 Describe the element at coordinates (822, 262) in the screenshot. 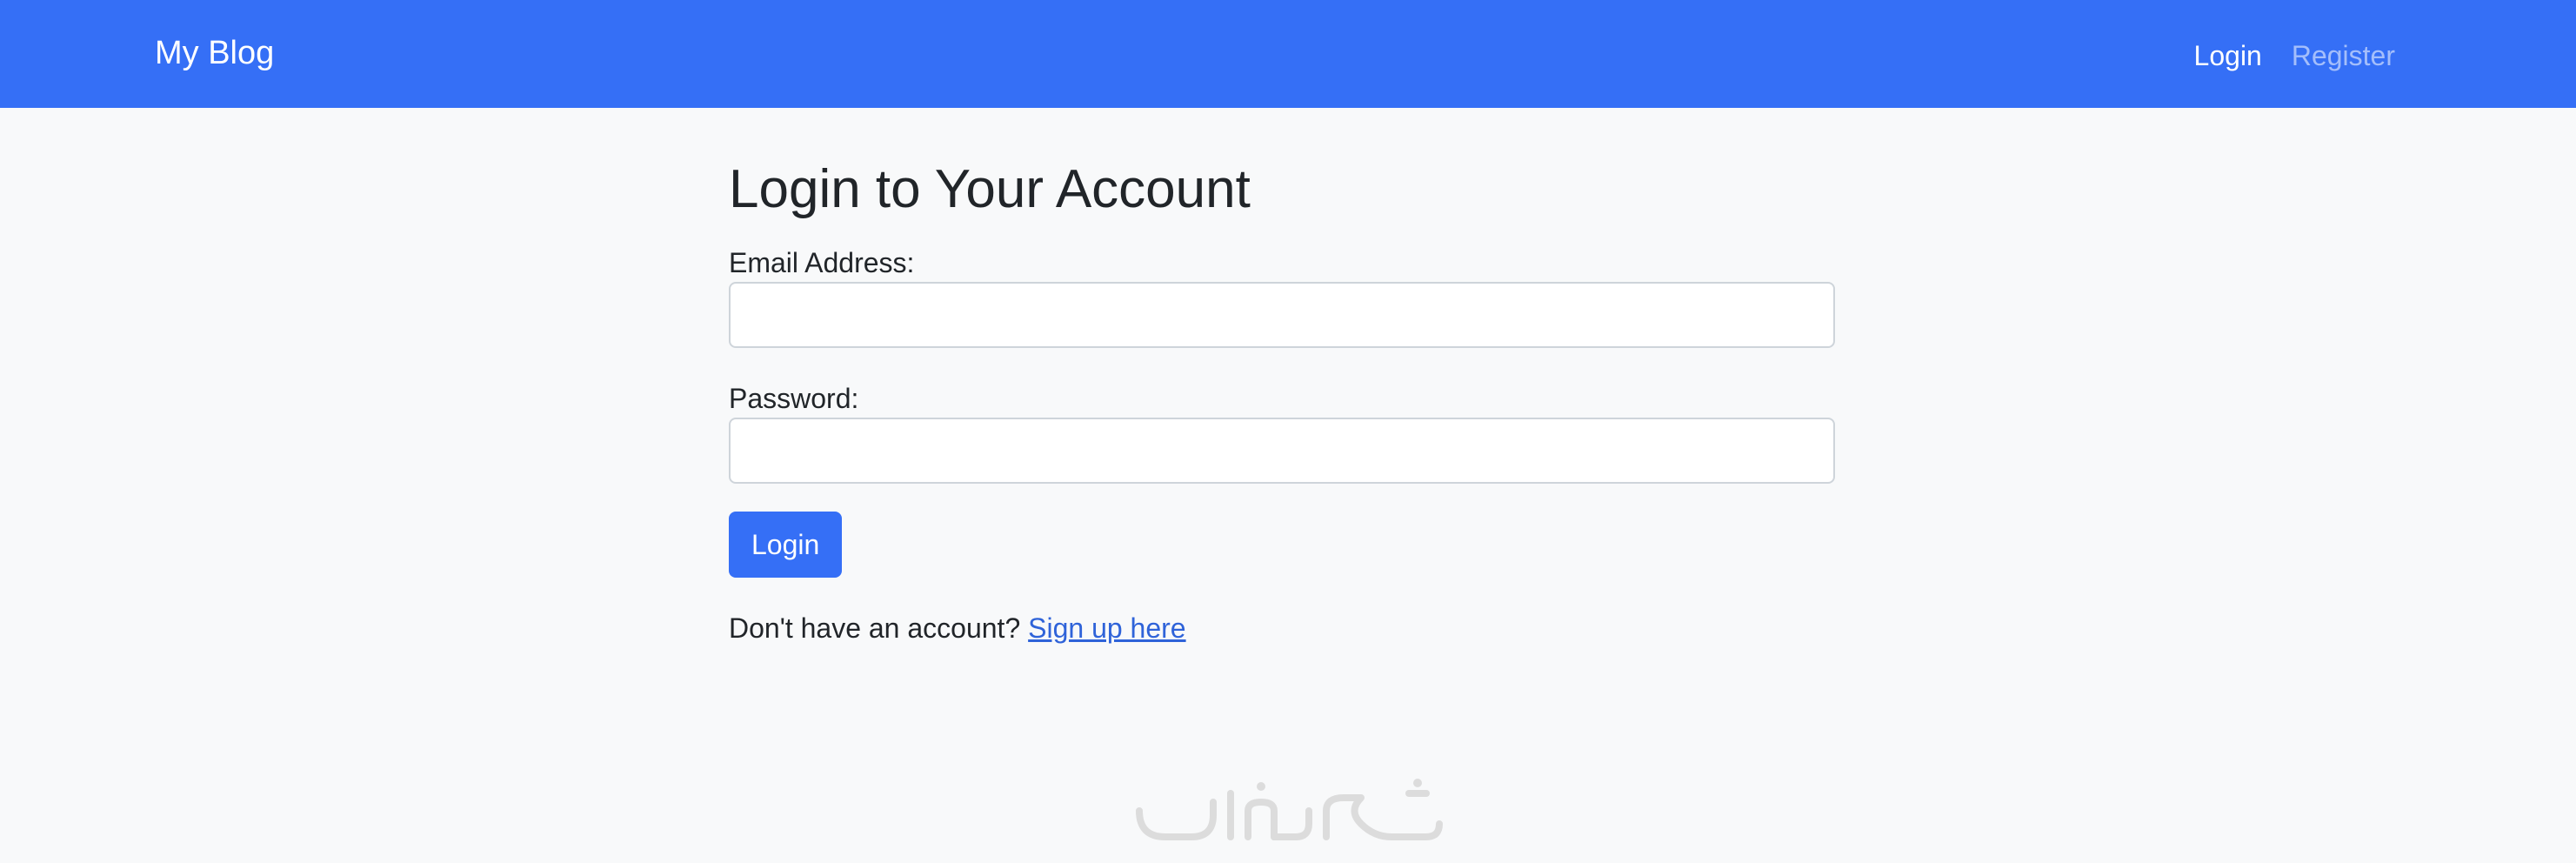

I see `email-label: Email Address:` at that location.